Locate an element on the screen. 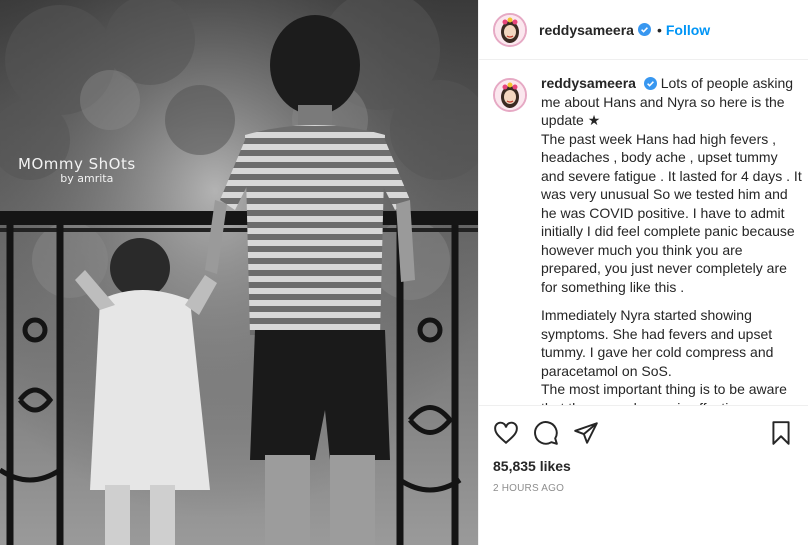 This screenshot has width=808, height=545. avatar is located at coordinates (510, 29).